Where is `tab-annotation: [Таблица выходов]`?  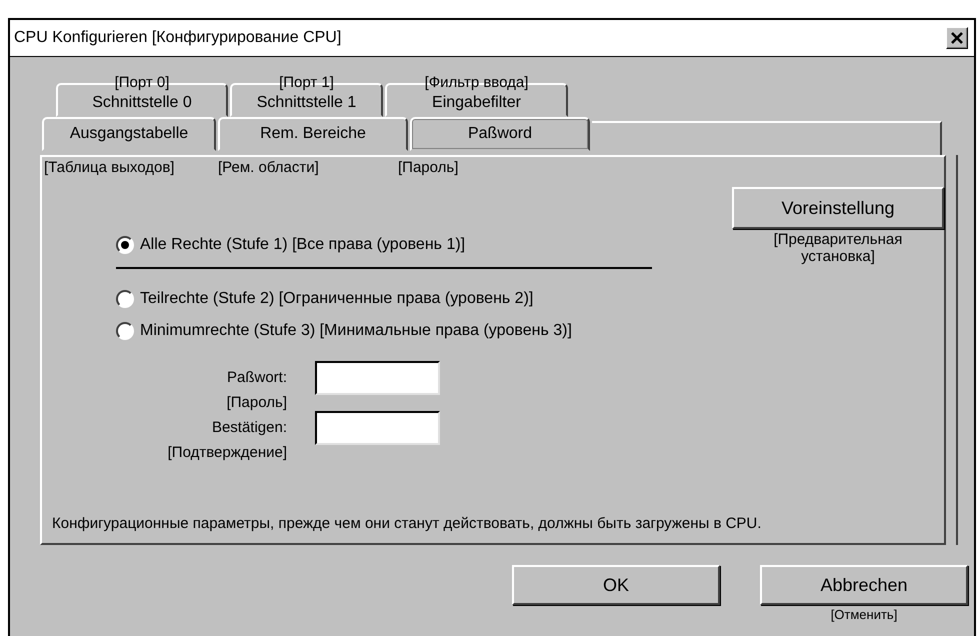
tab-annotation: [Таблица выходов] is located at coordinates (109, 167).